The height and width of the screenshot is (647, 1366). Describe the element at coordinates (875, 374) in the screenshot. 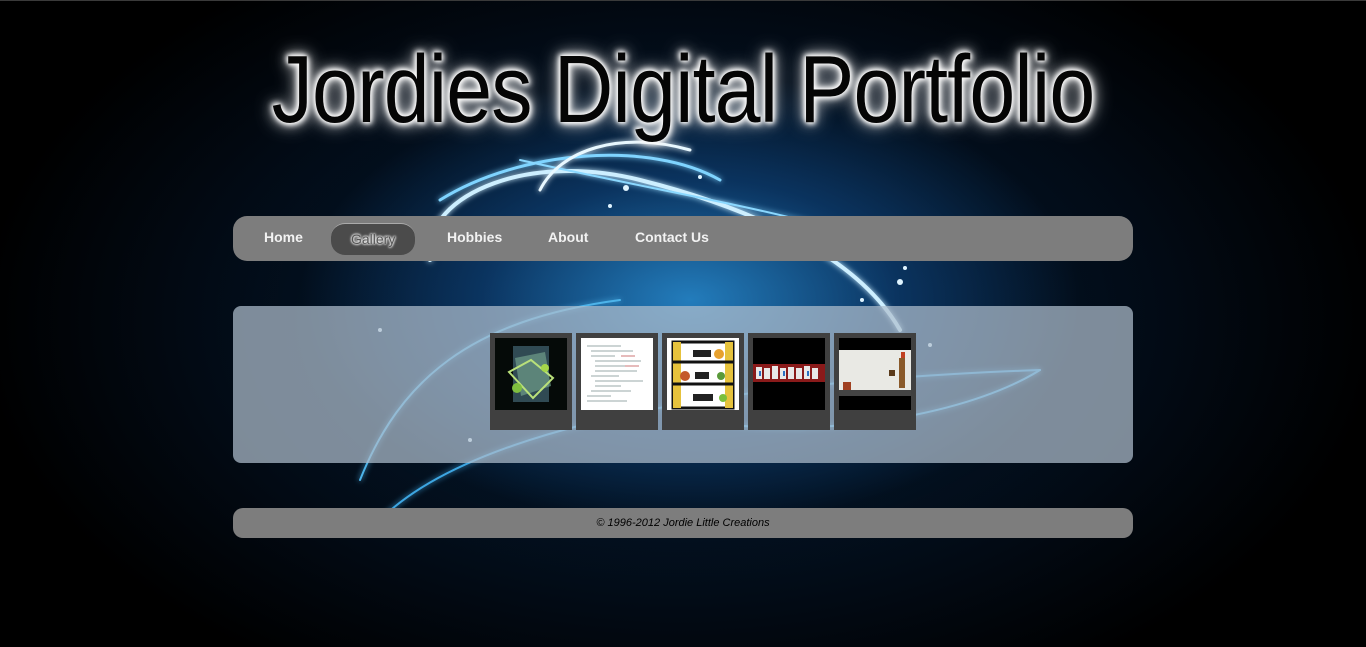

I see `game-screenshot-image` at that location.